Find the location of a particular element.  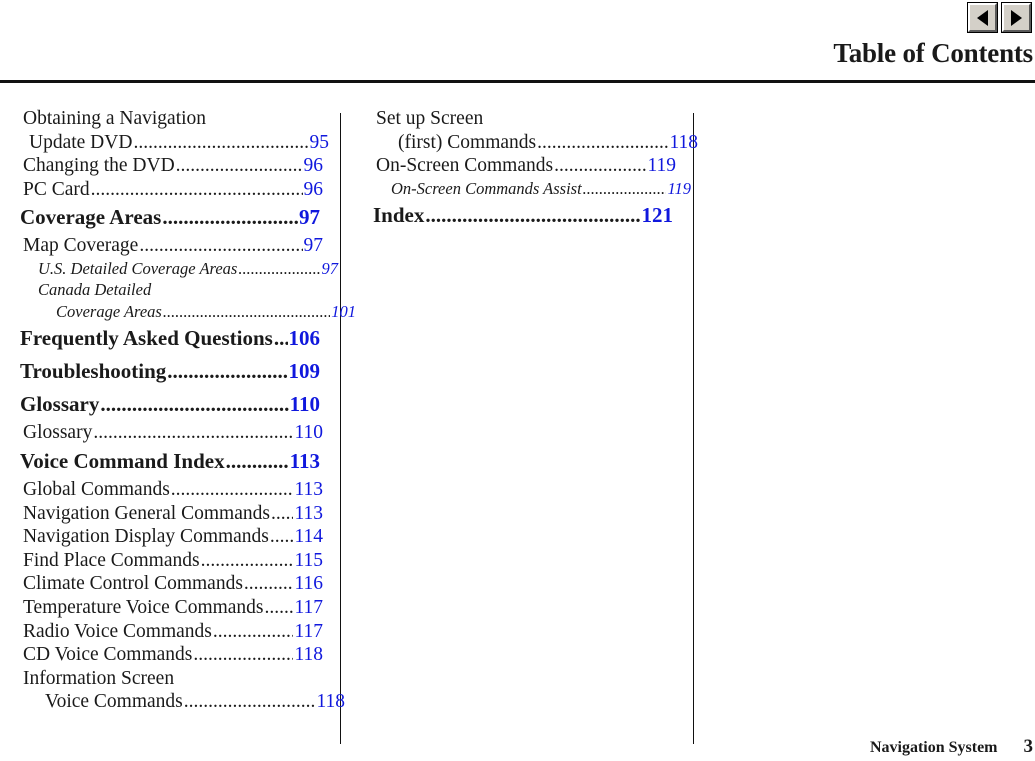

toc-entry-label: Navigation General Commands is located at coordinates (146, 513).